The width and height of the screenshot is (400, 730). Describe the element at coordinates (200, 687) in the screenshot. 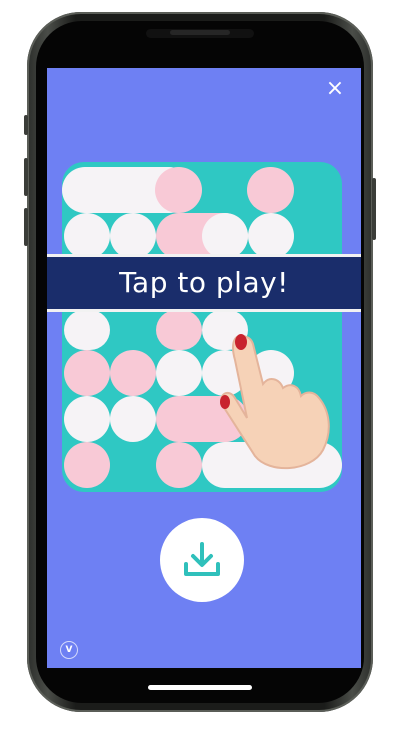

I see `home-indicator` at that location.